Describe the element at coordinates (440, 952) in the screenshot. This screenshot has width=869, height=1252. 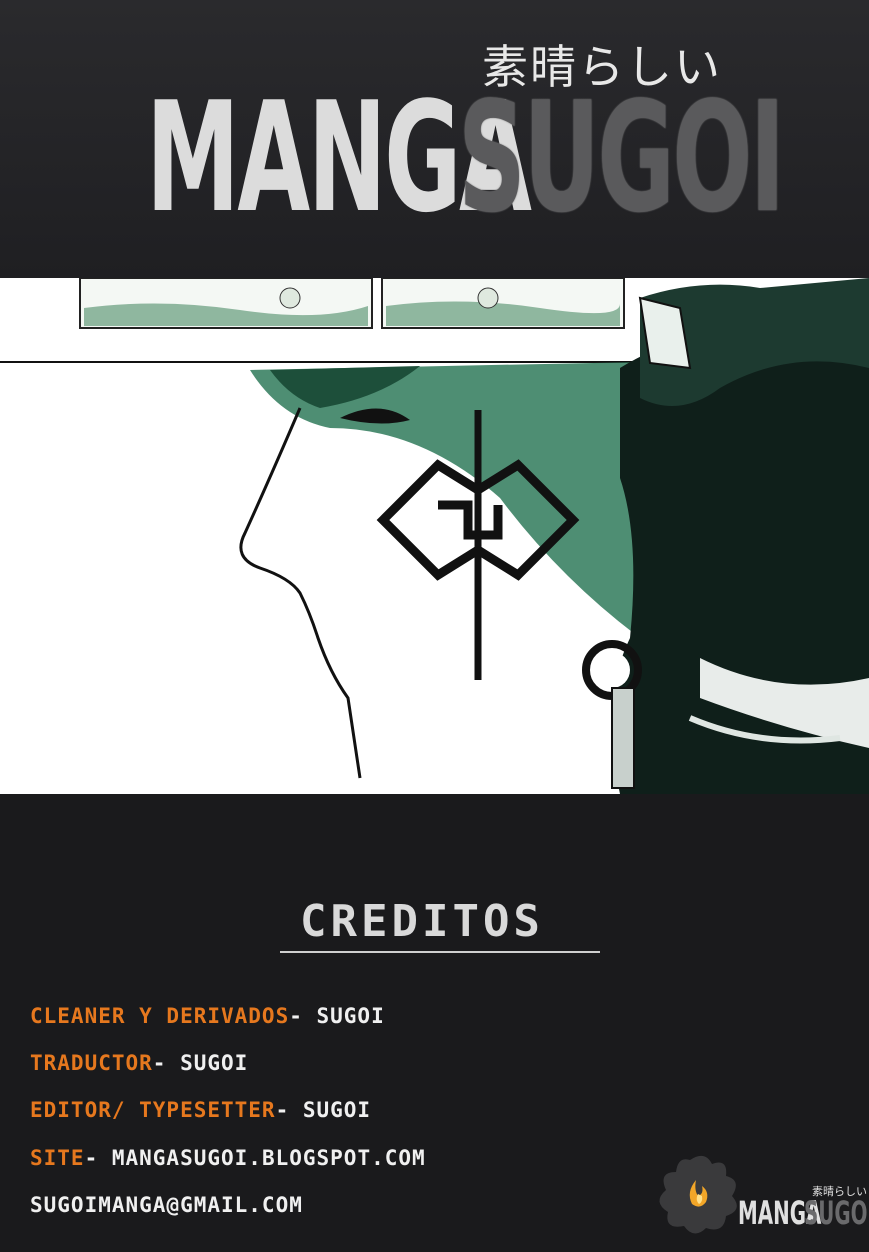
I see `credits-title-underline` at that location.